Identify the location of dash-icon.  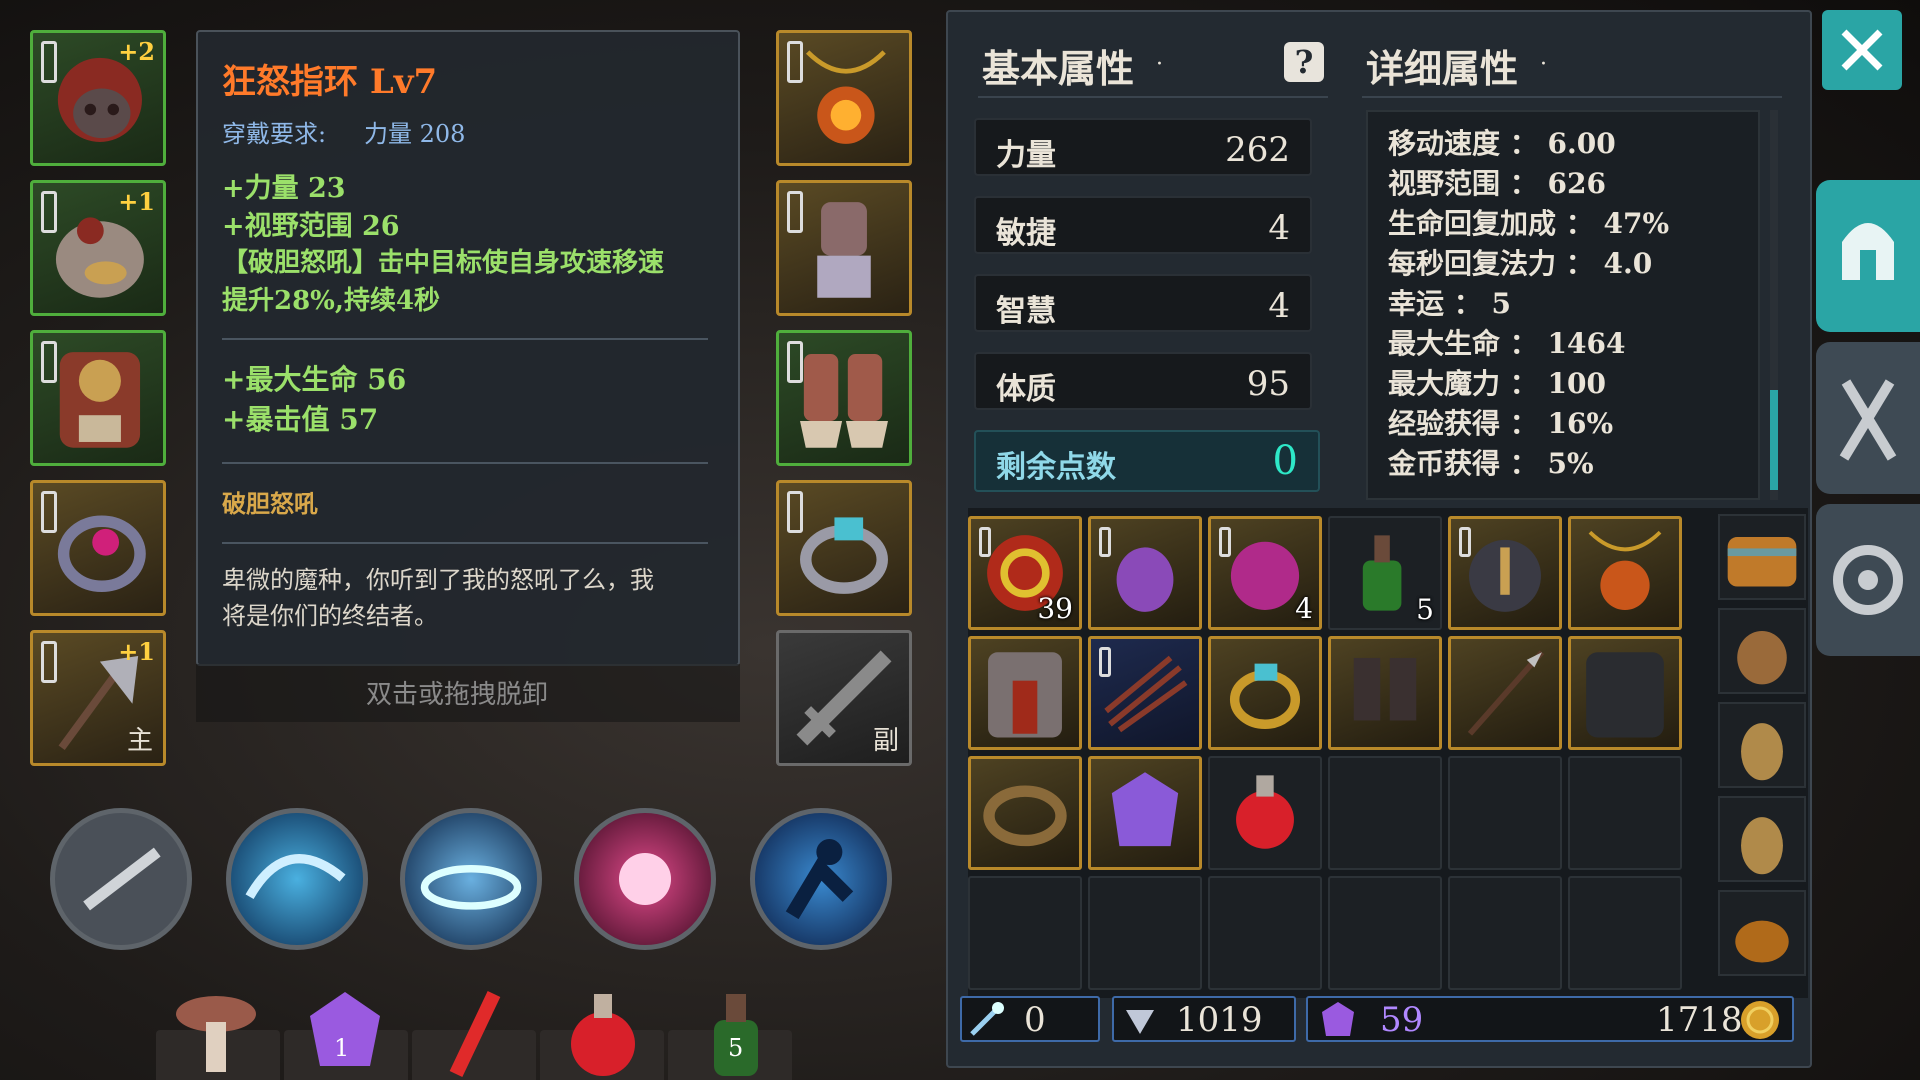
(819, 879).